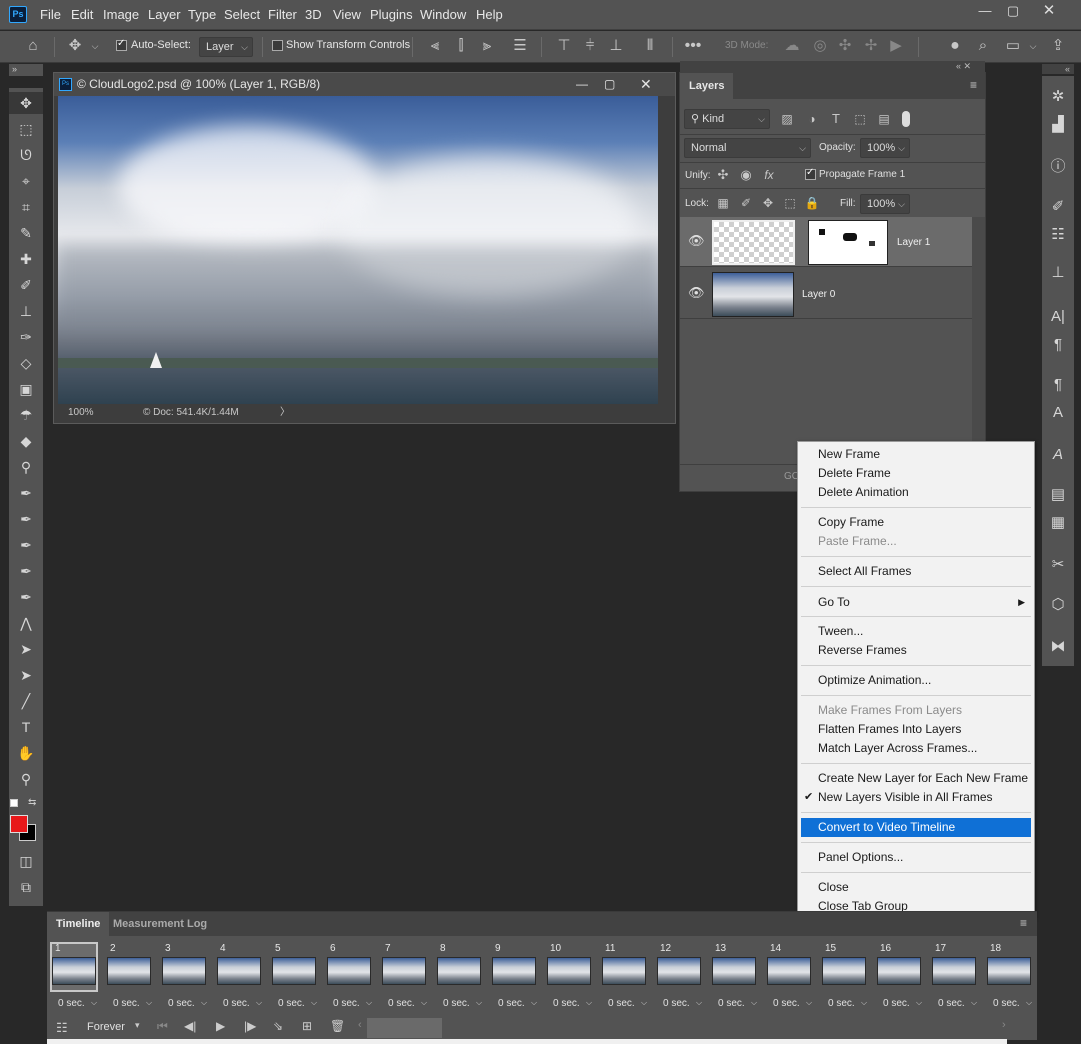 The image size is (1081, 1044). Describe the element at coordinates (26, 701) in the screenshot. I see `line-tool-icon: ╱` at that location.